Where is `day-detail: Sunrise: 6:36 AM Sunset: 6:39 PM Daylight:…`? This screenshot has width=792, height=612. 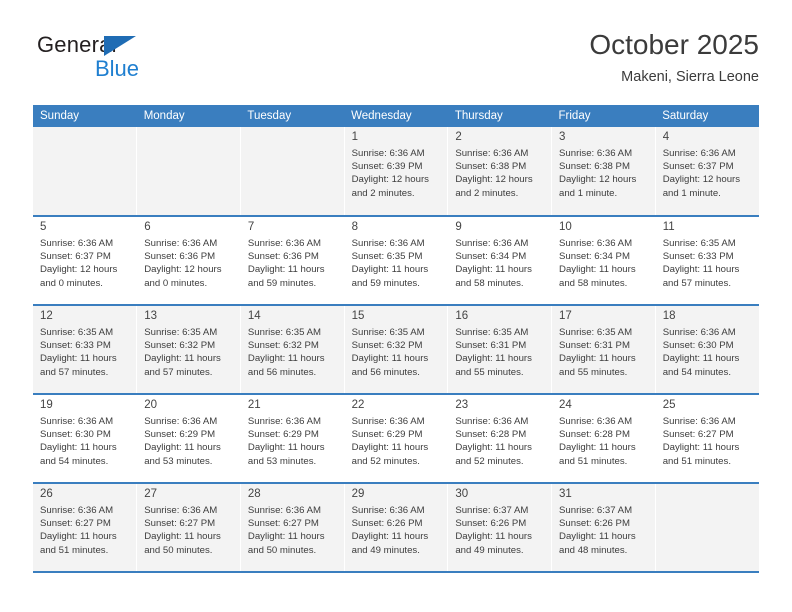 day-detail: Sunrise: 6:36 AM Sunset: 6:39 PM Daylight:… is located at coordinates (397, 173).